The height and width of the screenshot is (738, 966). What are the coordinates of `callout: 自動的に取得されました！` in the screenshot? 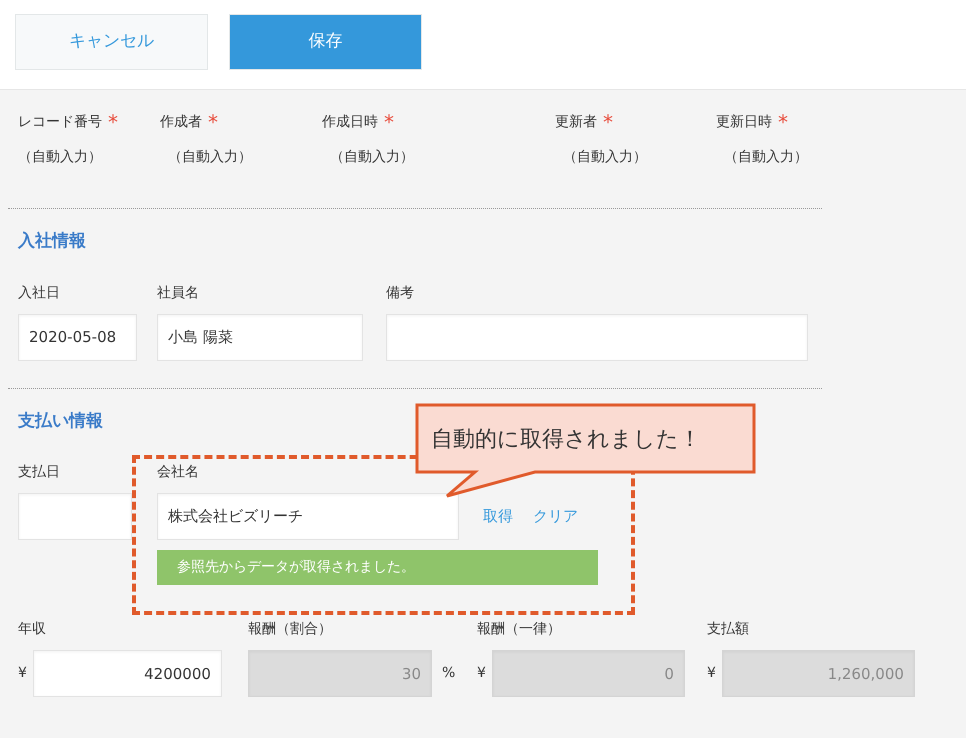 It's located at (586, 451).